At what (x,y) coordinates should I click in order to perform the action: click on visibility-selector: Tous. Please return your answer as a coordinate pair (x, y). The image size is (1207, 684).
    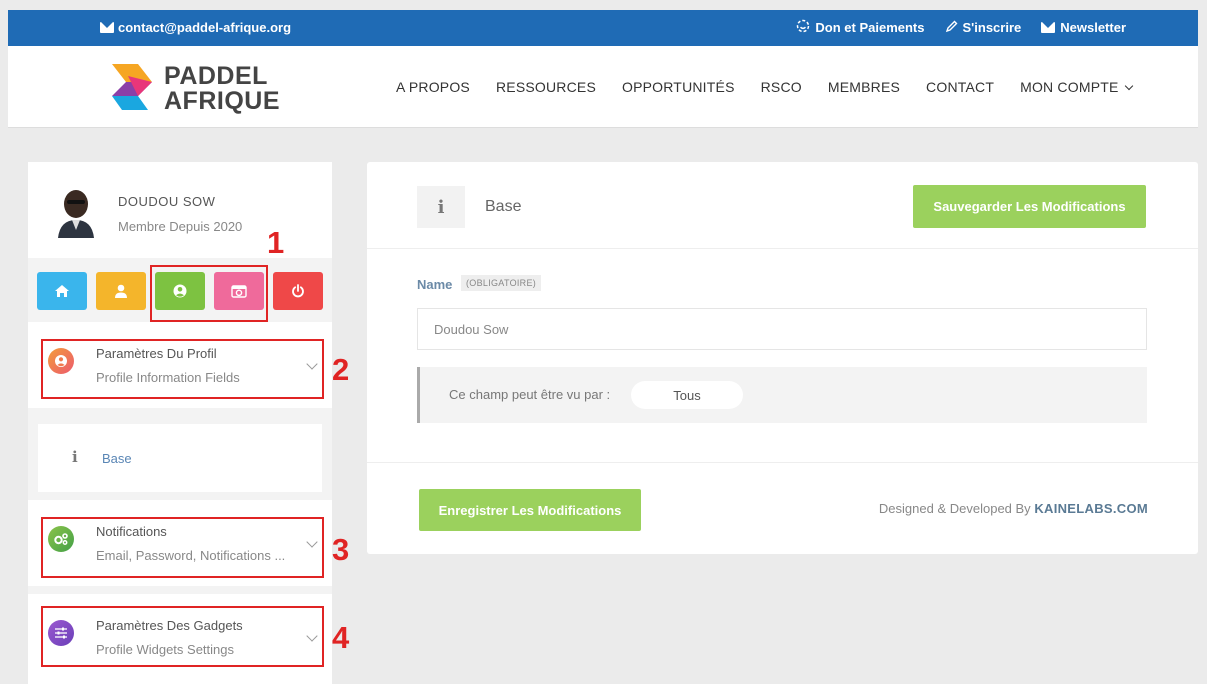
    Looking at the image, I should click on (687, 395).